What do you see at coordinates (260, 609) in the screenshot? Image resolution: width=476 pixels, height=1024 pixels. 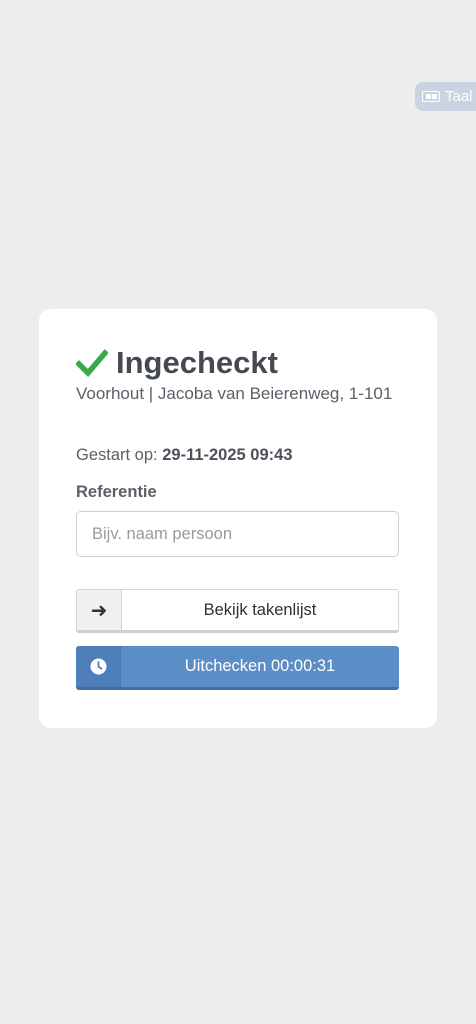 I see `view-tasklist-label: Bekijk takenlijst` at bounding box center [260, 609].